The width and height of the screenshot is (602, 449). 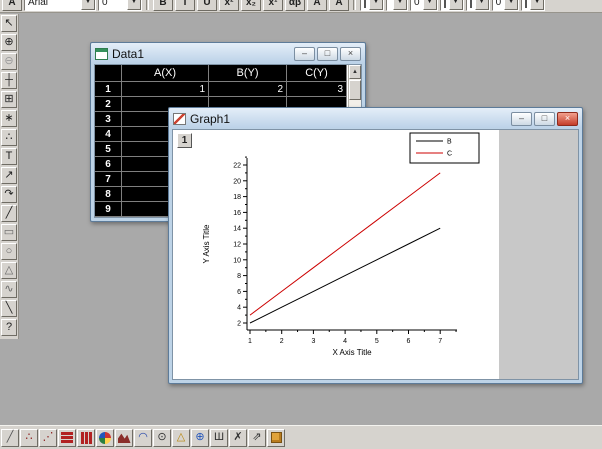 What do you see at coordinates (185, 5) in the screenshot?
I see `italic-button: I` at bounding box center [185, 5].